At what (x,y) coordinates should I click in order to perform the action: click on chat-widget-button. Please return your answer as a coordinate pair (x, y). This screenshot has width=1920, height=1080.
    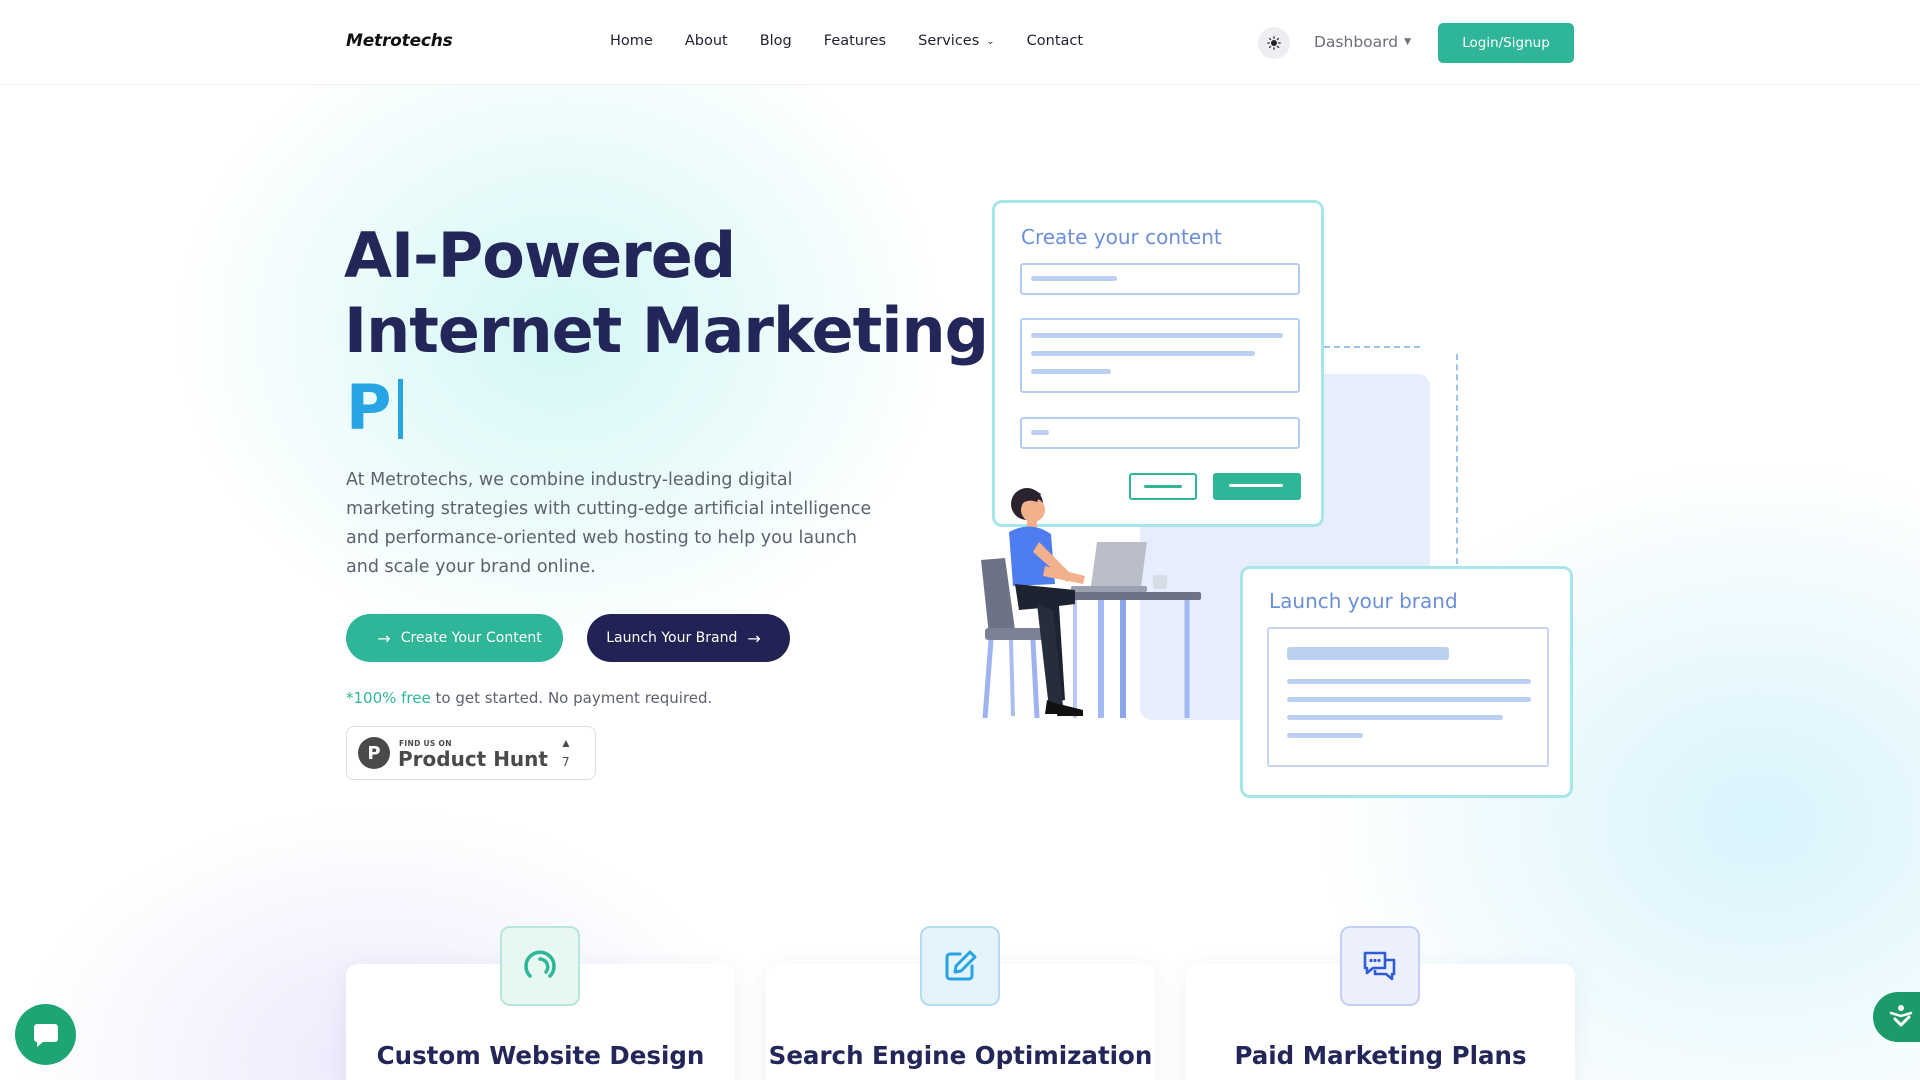
    Looking at the image, I should click on (45, 1034).